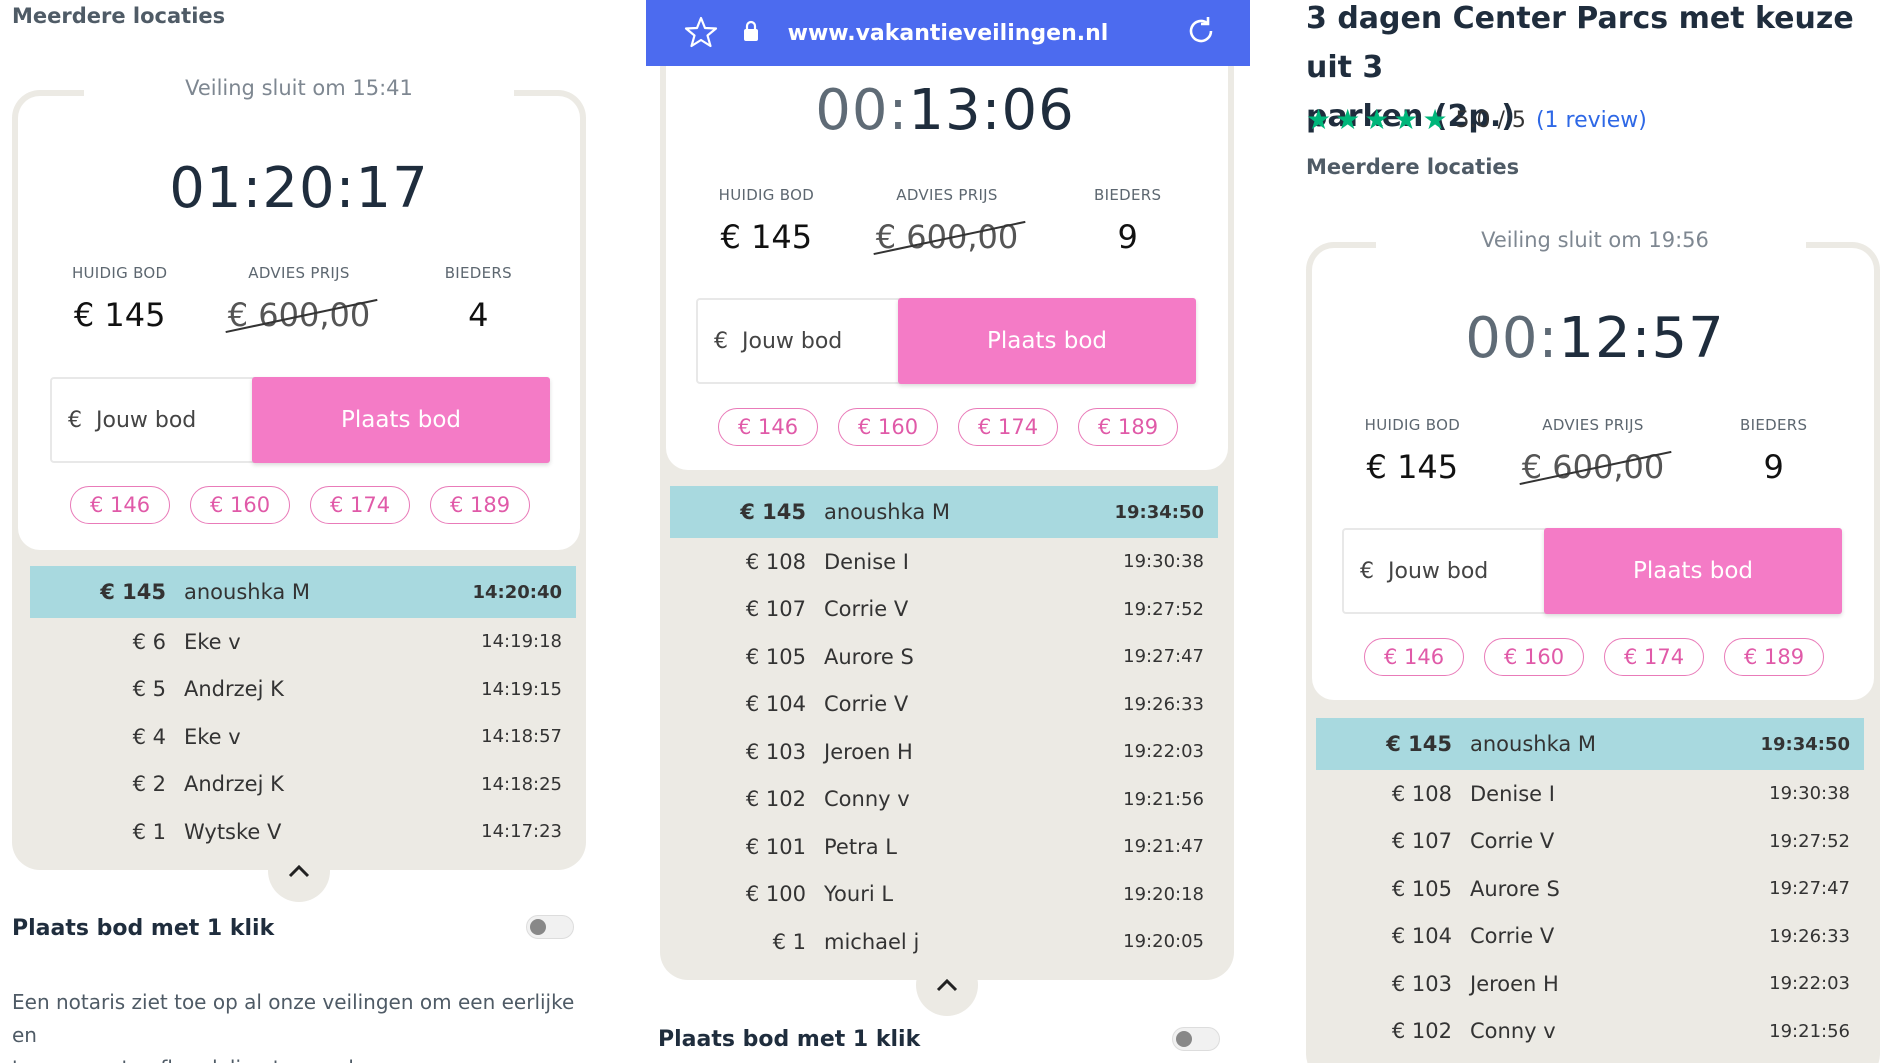 Image resolution: width=1890 pixels, height=1063 pixels. What do you see at coordinates (1163, 847) in the screenshot?
I see `bid-time: 19:21:47` at bounding box center [1163, 847].